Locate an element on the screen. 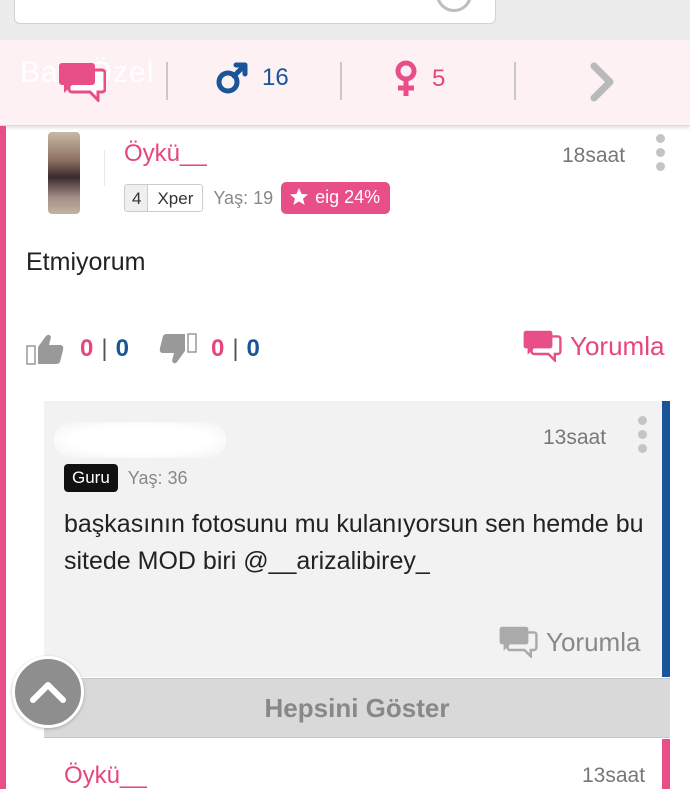  tab-next-button is located at coordinates (602, 84).